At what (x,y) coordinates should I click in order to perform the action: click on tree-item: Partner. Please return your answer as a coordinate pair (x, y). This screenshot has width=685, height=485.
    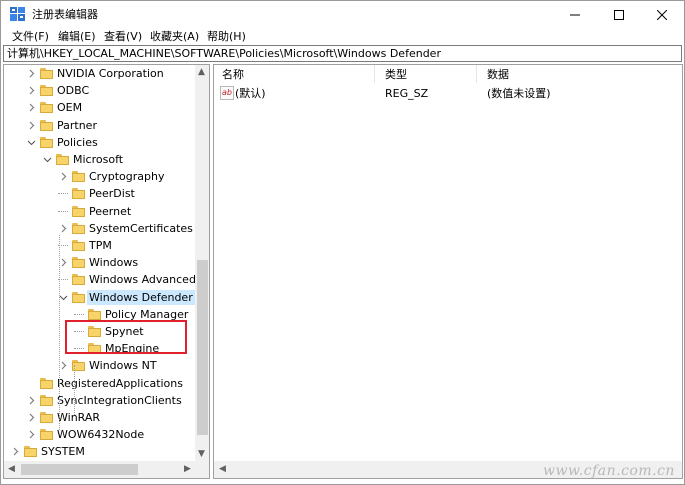
    Looking at the image, I should click on (99, 125).